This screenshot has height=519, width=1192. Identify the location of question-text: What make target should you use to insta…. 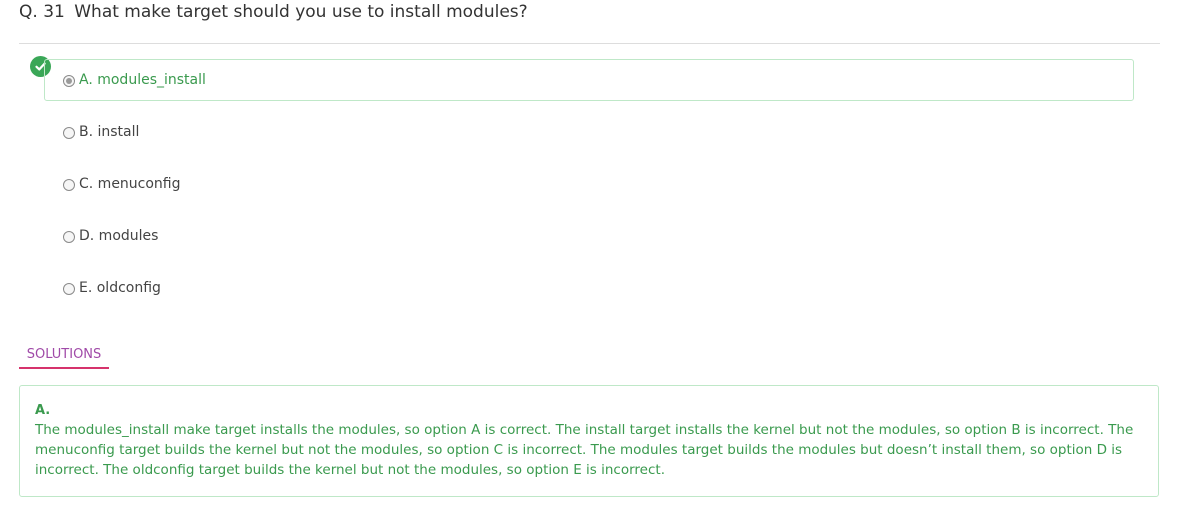
(301, 12).